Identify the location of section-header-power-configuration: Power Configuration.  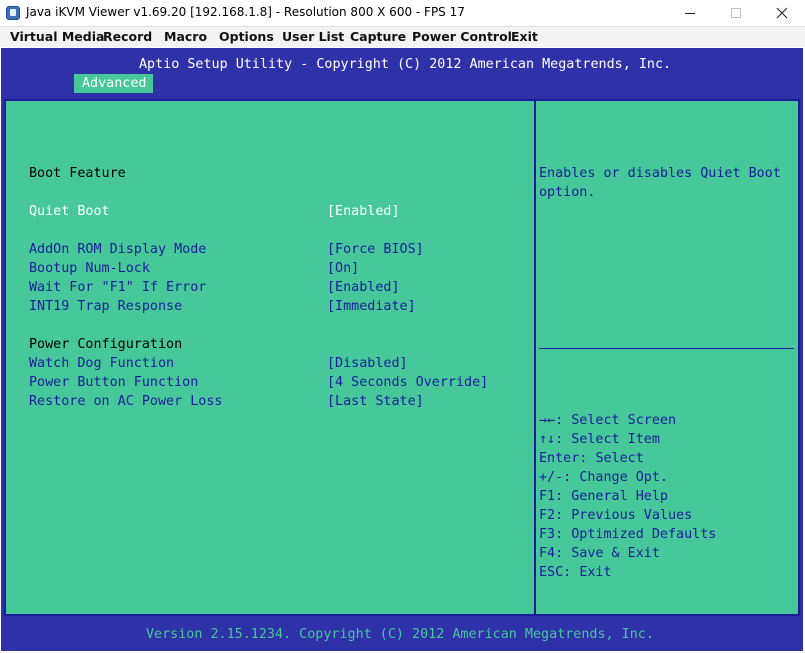
(106, 344).